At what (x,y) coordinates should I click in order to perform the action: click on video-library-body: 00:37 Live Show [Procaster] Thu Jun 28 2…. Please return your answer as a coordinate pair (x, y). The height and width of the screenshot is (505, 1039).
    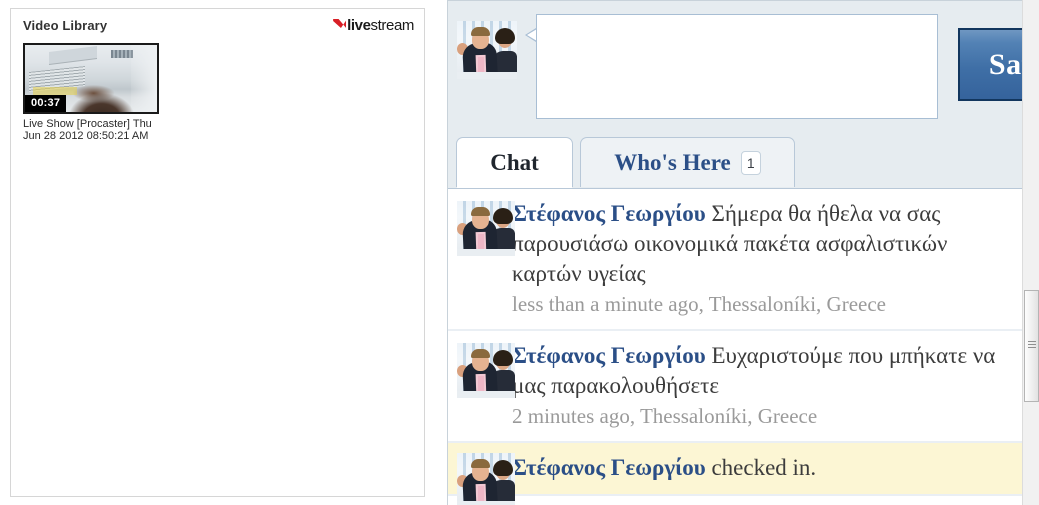
    Looking at the image, I should click on (217, 92).